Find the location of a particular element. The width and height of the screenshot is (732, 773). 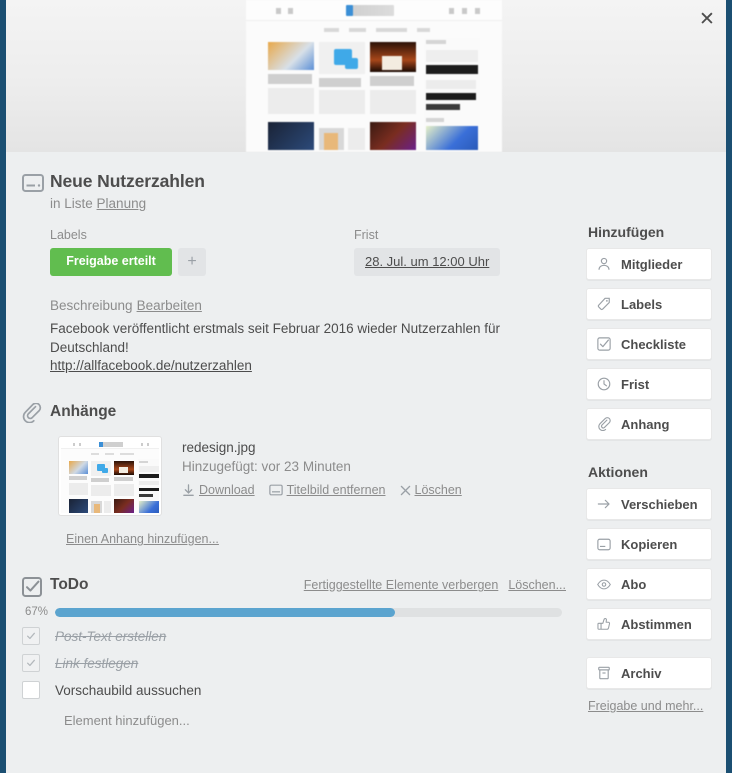

attachment-download-action: Download is located at coordinates (218, 490).